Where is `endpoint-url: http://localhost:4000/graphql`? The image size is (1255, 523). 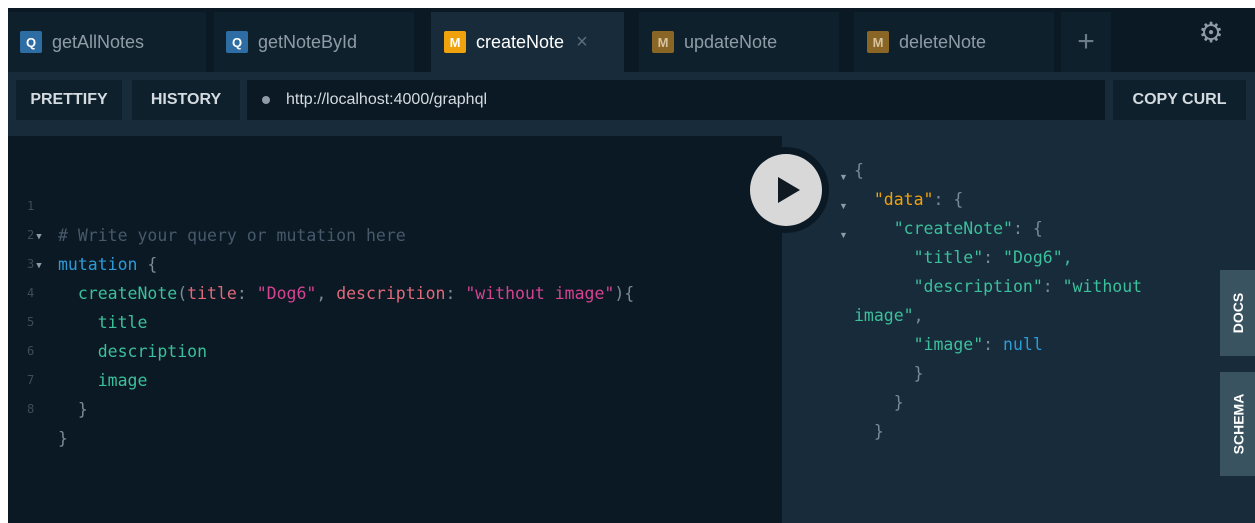 endpoint-url: http://localhost:4000/graphql is located at coordinates (387, 99).